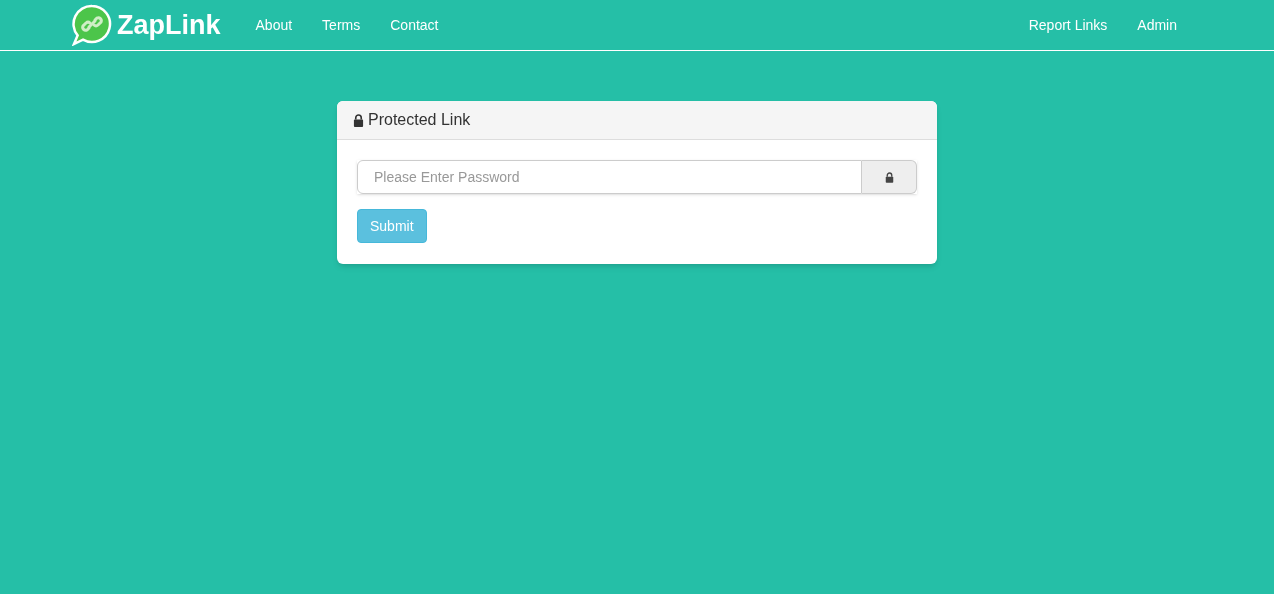  I want to click on password-field: Please Enter Password, so click(609, 177).